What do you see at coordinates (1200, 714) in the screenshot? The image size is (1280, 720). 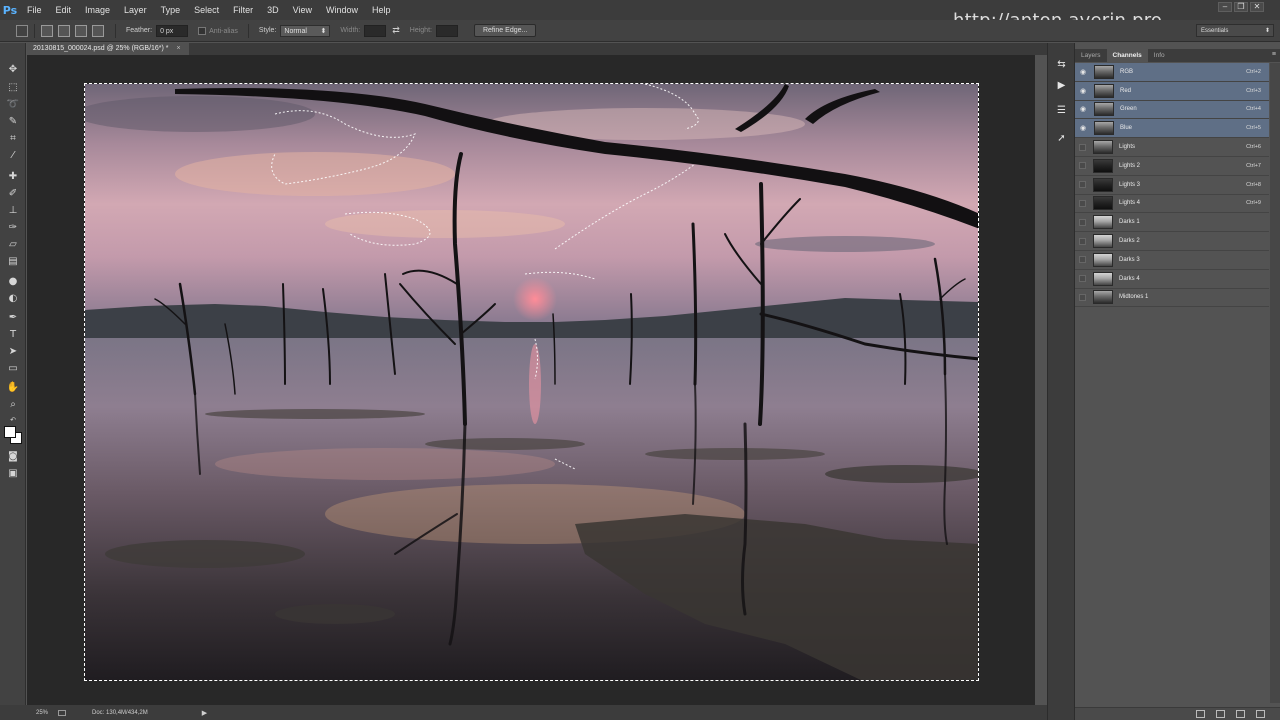 I see `load-selection-icon` at bounding box center [1200, 714].